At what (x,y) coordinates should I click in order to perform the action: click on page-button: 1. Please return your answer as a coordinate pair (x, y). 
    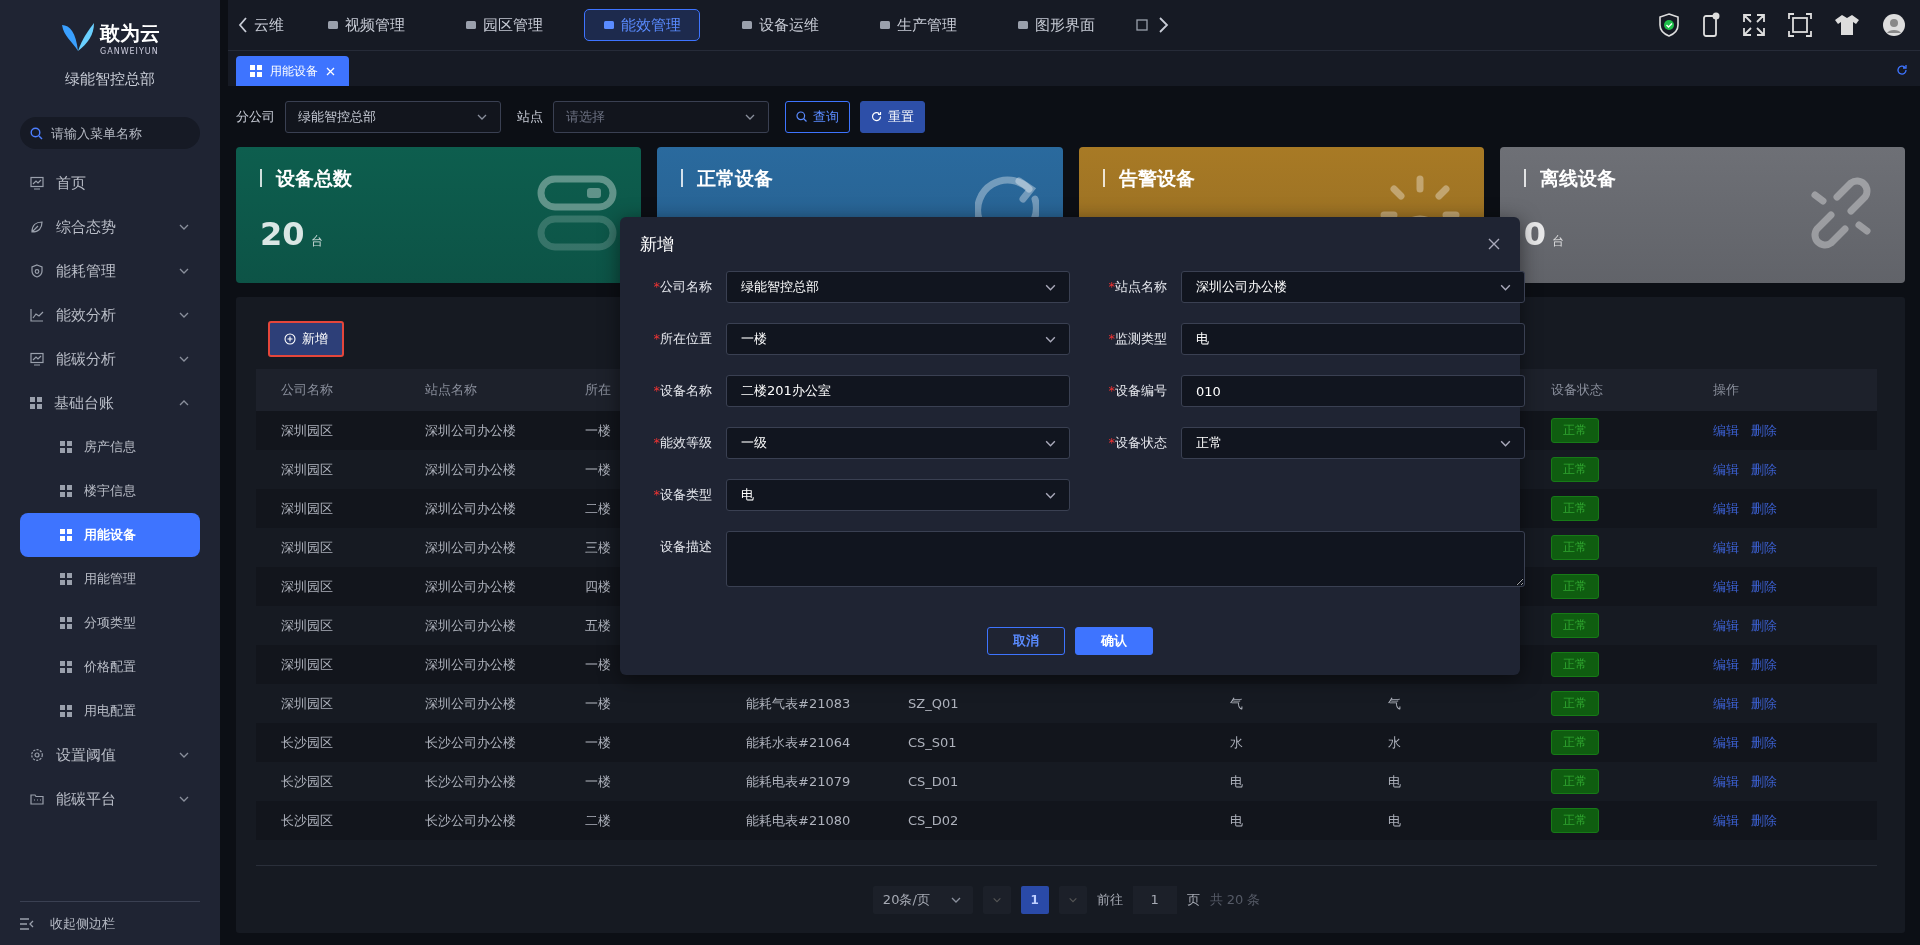
    Looking at the image, I should click on (1034, 899).